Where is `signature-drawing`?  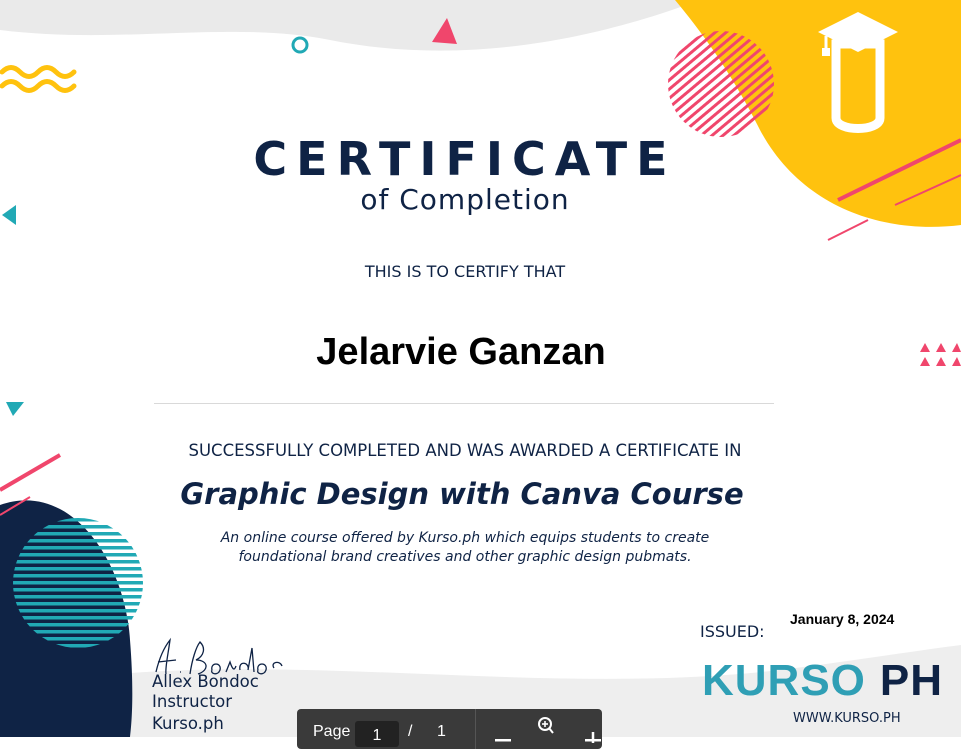 signature-drawing is located at coordinates (219, 656).